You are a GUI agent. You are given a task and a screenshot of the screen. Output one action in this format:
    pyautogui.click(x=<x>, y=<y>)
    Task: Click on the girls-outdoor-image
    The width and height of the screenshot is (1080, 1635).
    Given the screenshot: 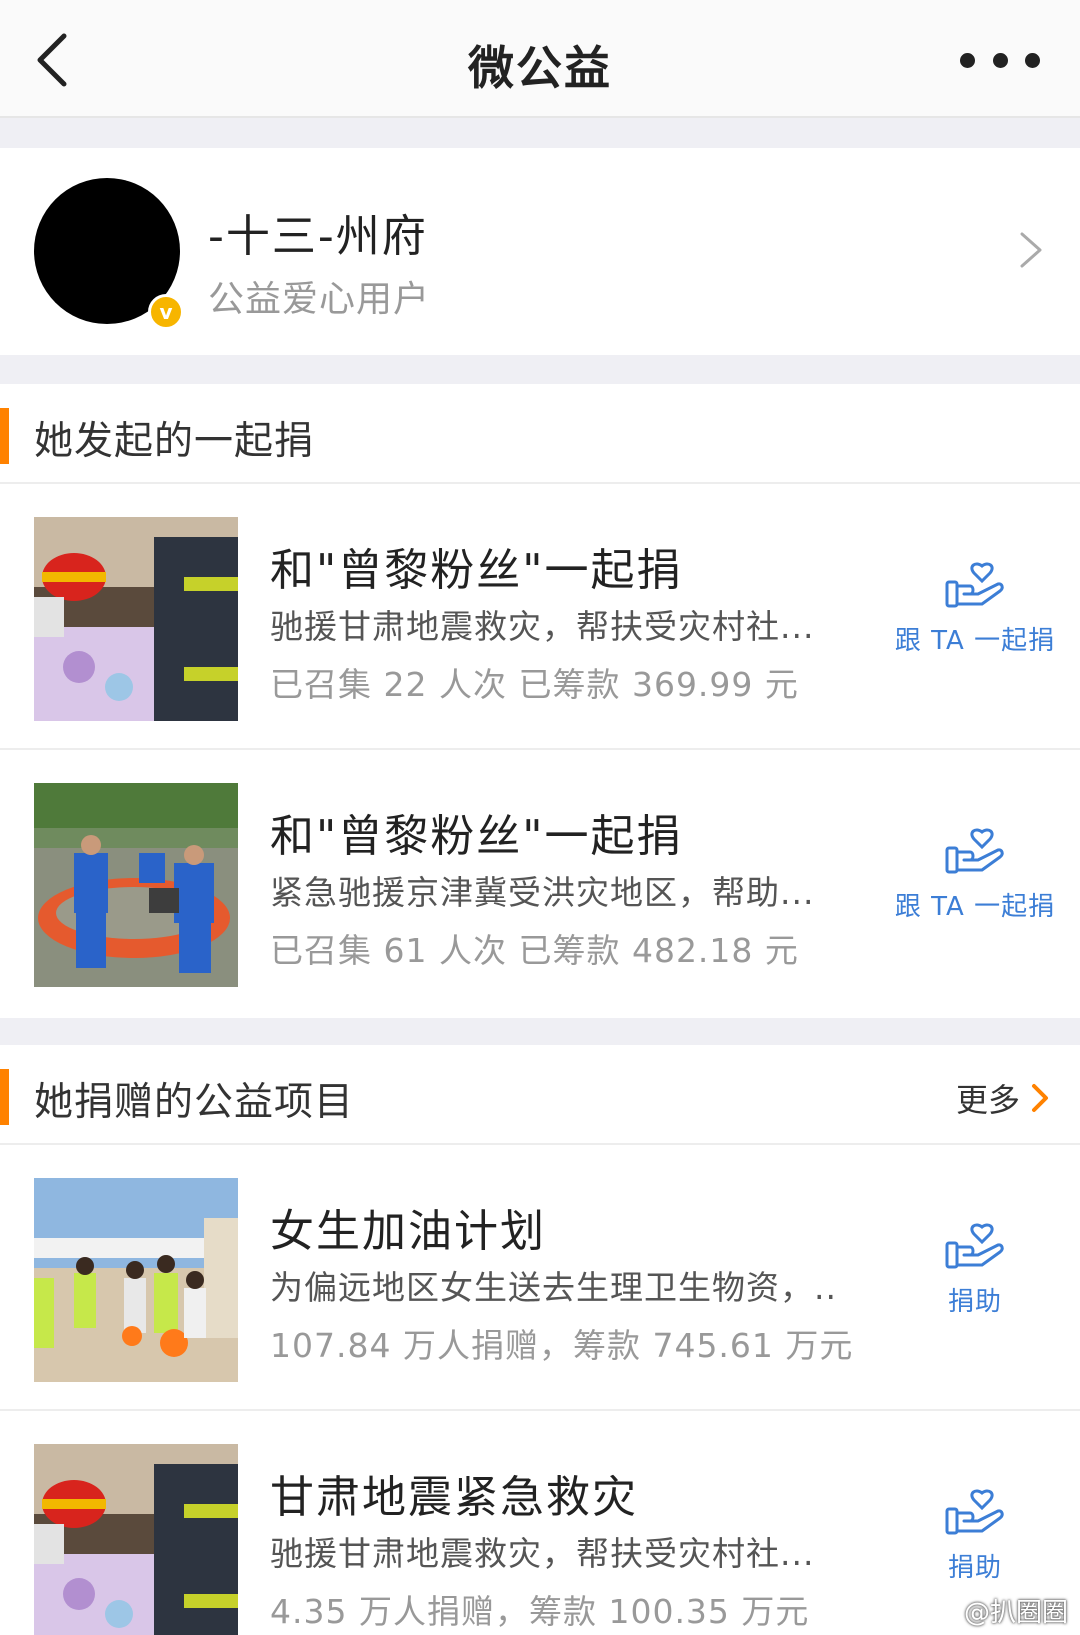 What is the action you would take?
    pyautogui.click(x=136, y=1280)
    